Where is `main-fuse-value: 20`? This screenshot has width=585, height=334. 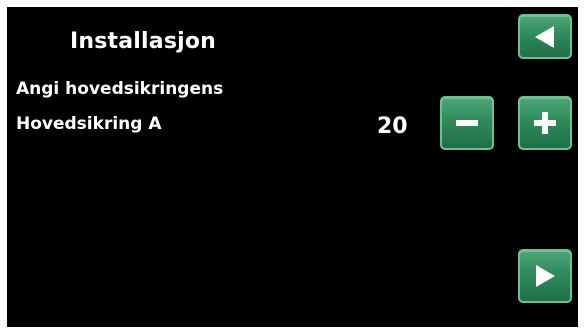 main-fuse-value: 20 is located at coordinates (392, 126).